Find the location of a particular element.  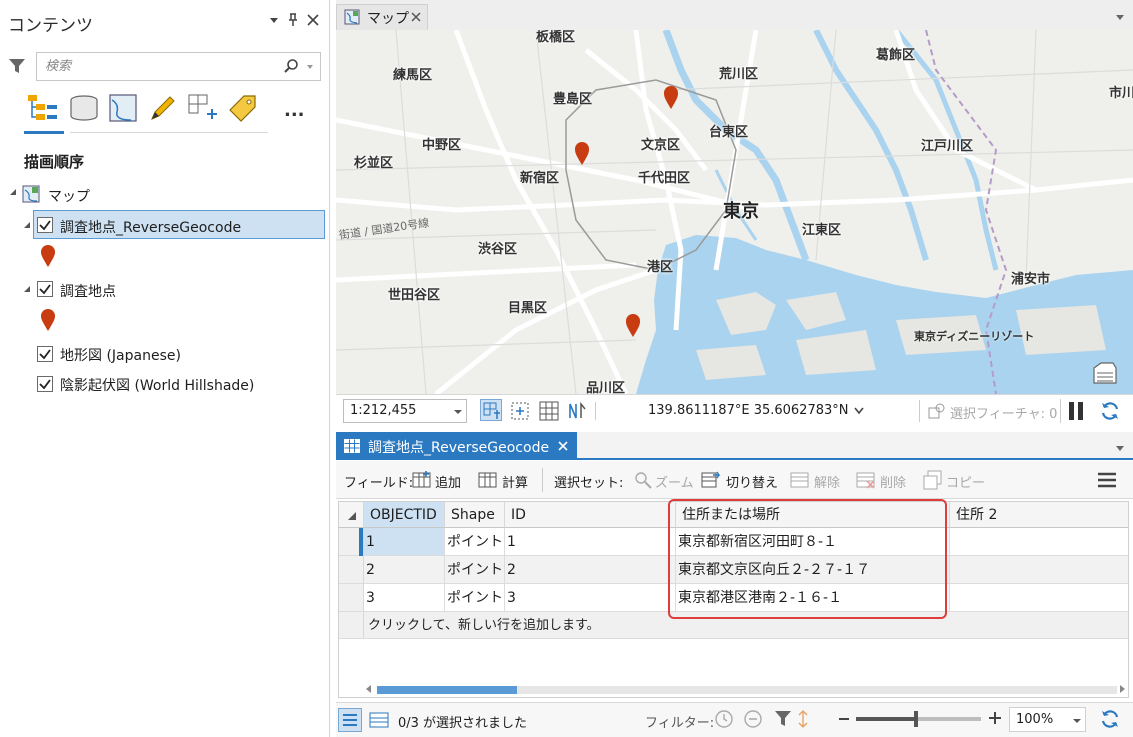

scrollbar-thumb is located at coordinates (447, 690).